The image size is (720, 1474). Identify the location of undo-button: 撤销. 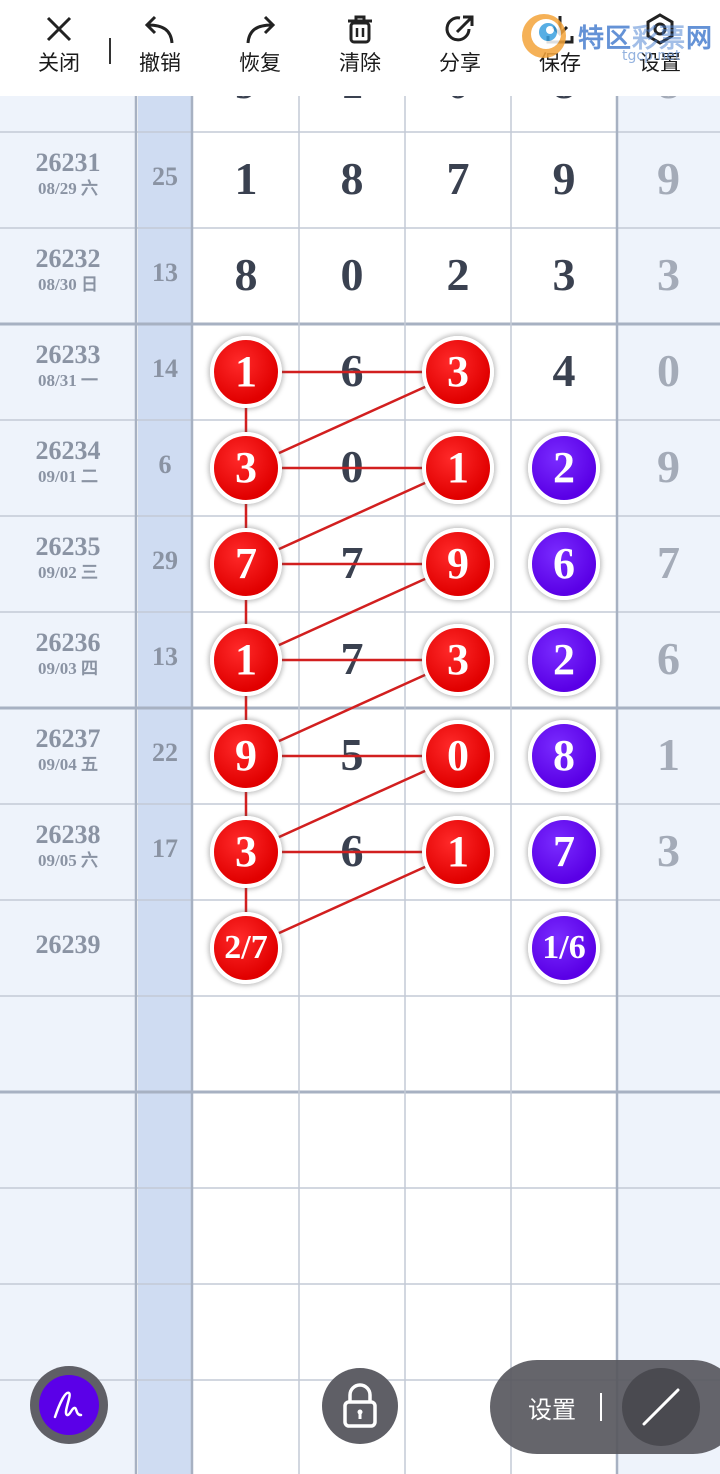
(160, 44).